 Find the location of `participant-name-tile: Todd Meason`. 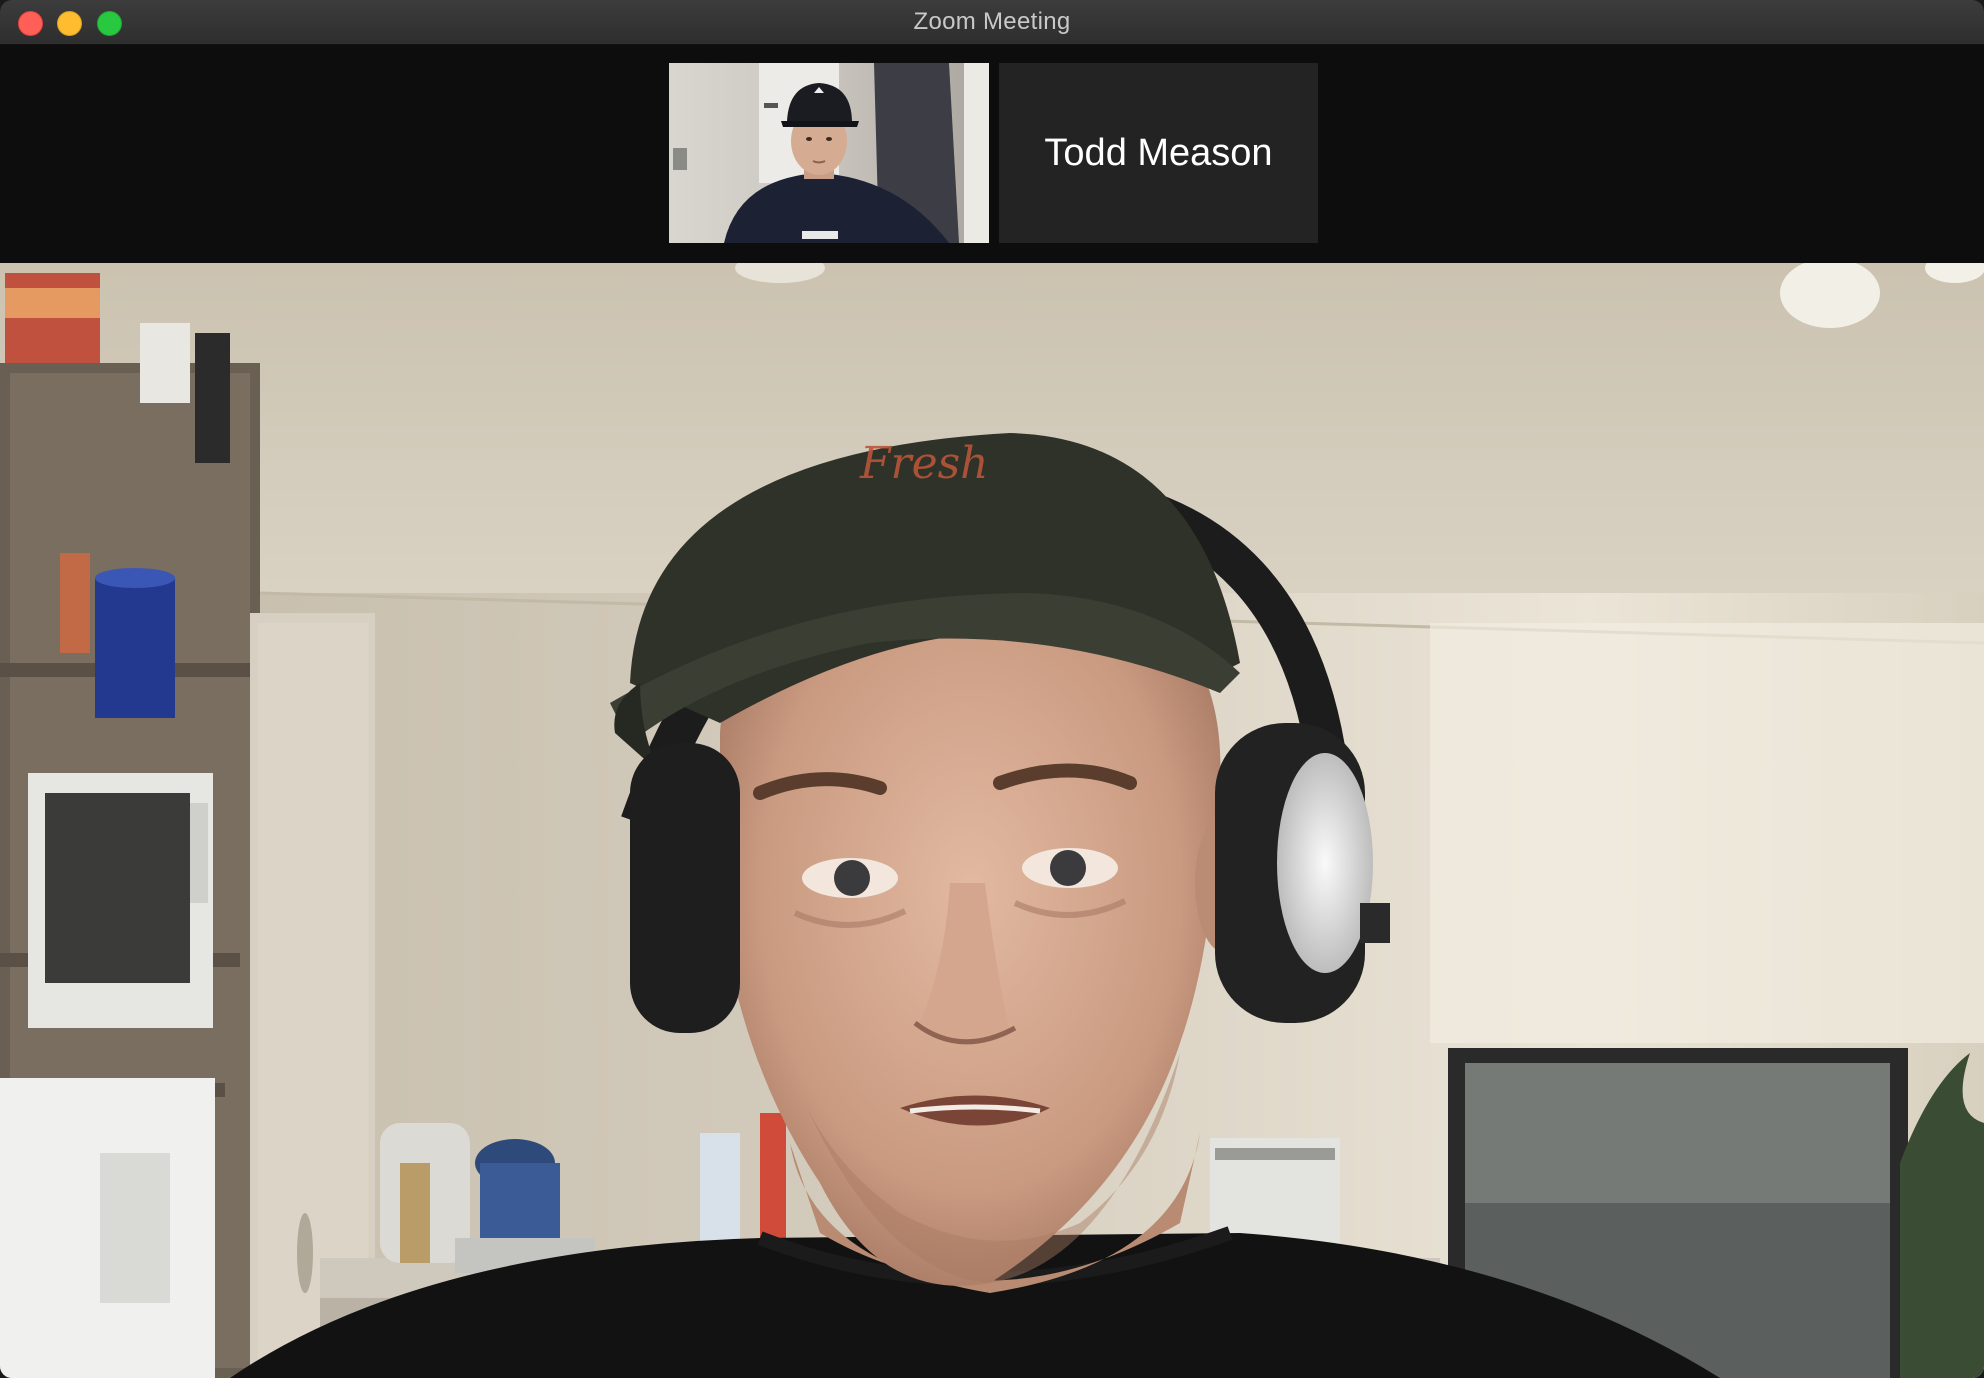

participant-name-tile: Todd Meason is located at coordinates (1158, 153).